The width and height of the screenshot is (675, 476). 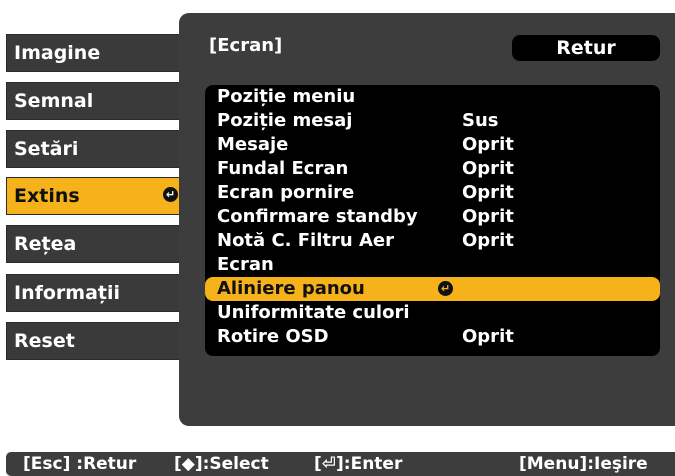 I want to click on menu-item-mesaje: Mesaje Oprit, so click(x=432, y=145).